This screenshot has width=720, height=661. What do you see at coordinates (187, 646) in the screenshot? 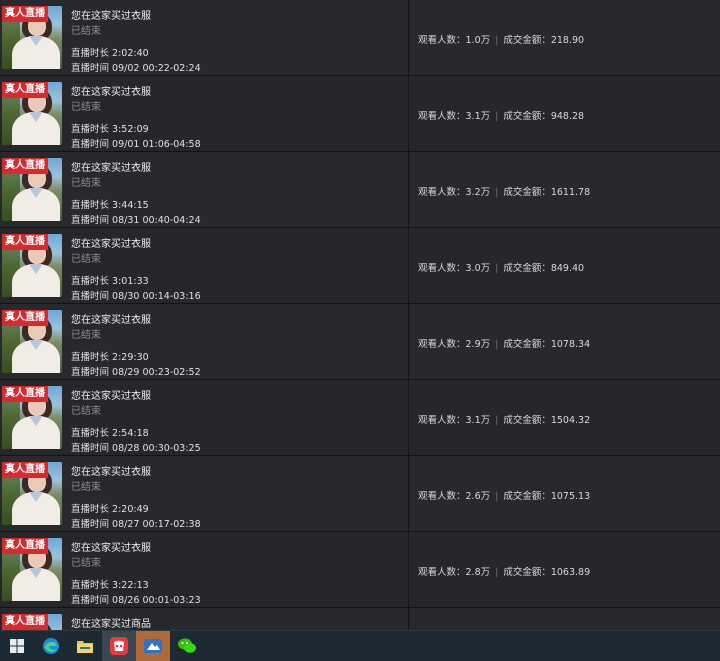
I see `wechat-icon` at bounding box center [187, 646].